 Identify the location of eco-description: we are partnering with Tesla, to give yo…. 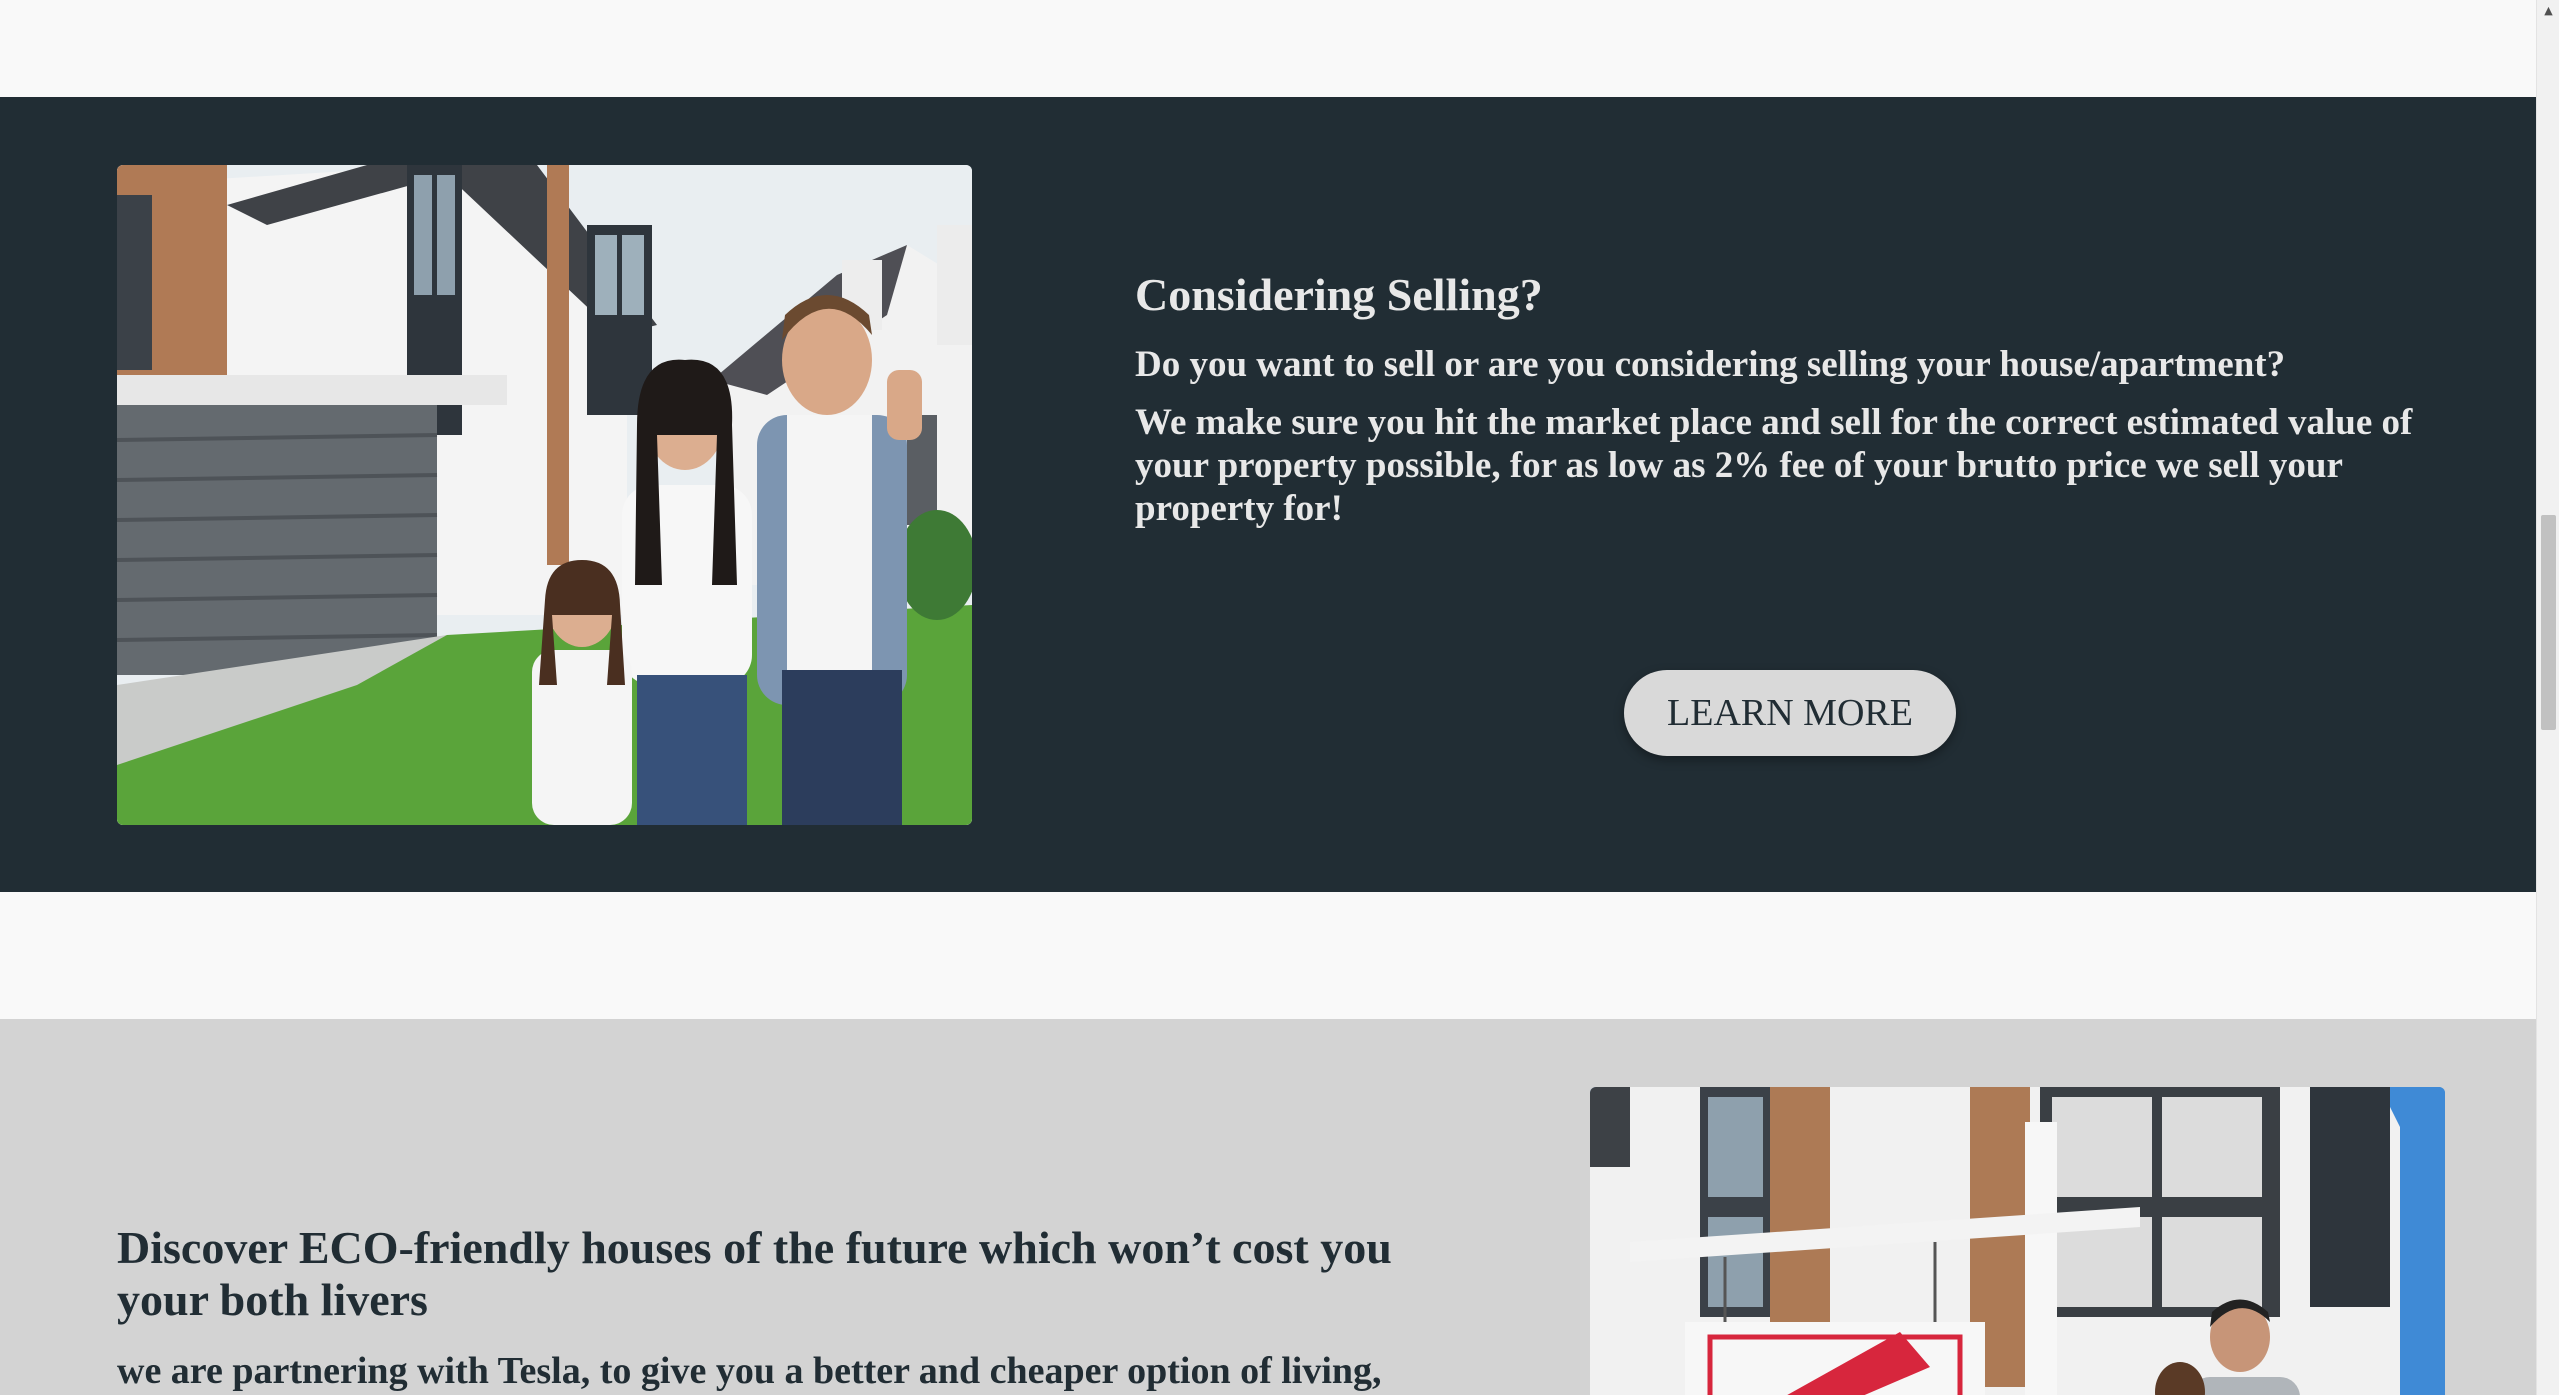
(749, 1370).